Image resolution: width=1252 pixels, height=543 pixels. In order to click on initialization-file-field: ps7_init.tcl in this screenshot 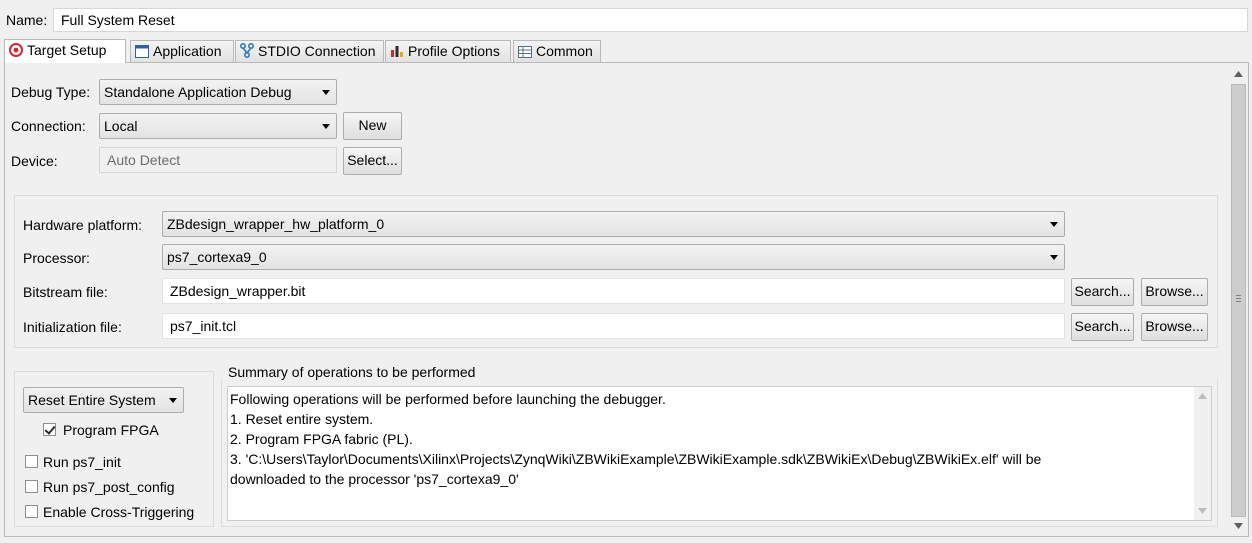, I will do `click(613, 326)`.